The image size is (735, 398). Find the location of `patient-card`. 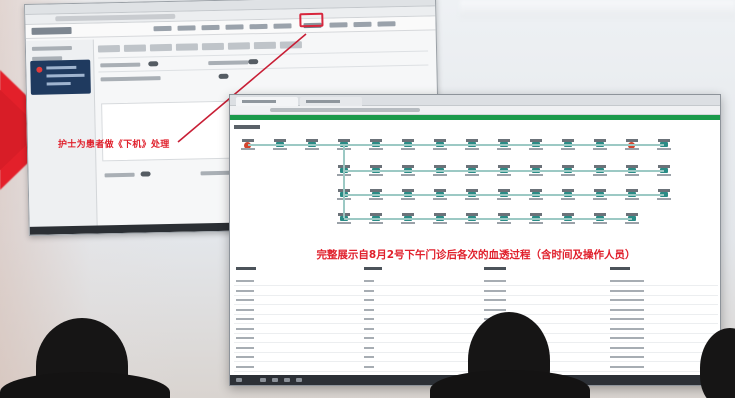

patient-card is located at coordinates (60, 77).